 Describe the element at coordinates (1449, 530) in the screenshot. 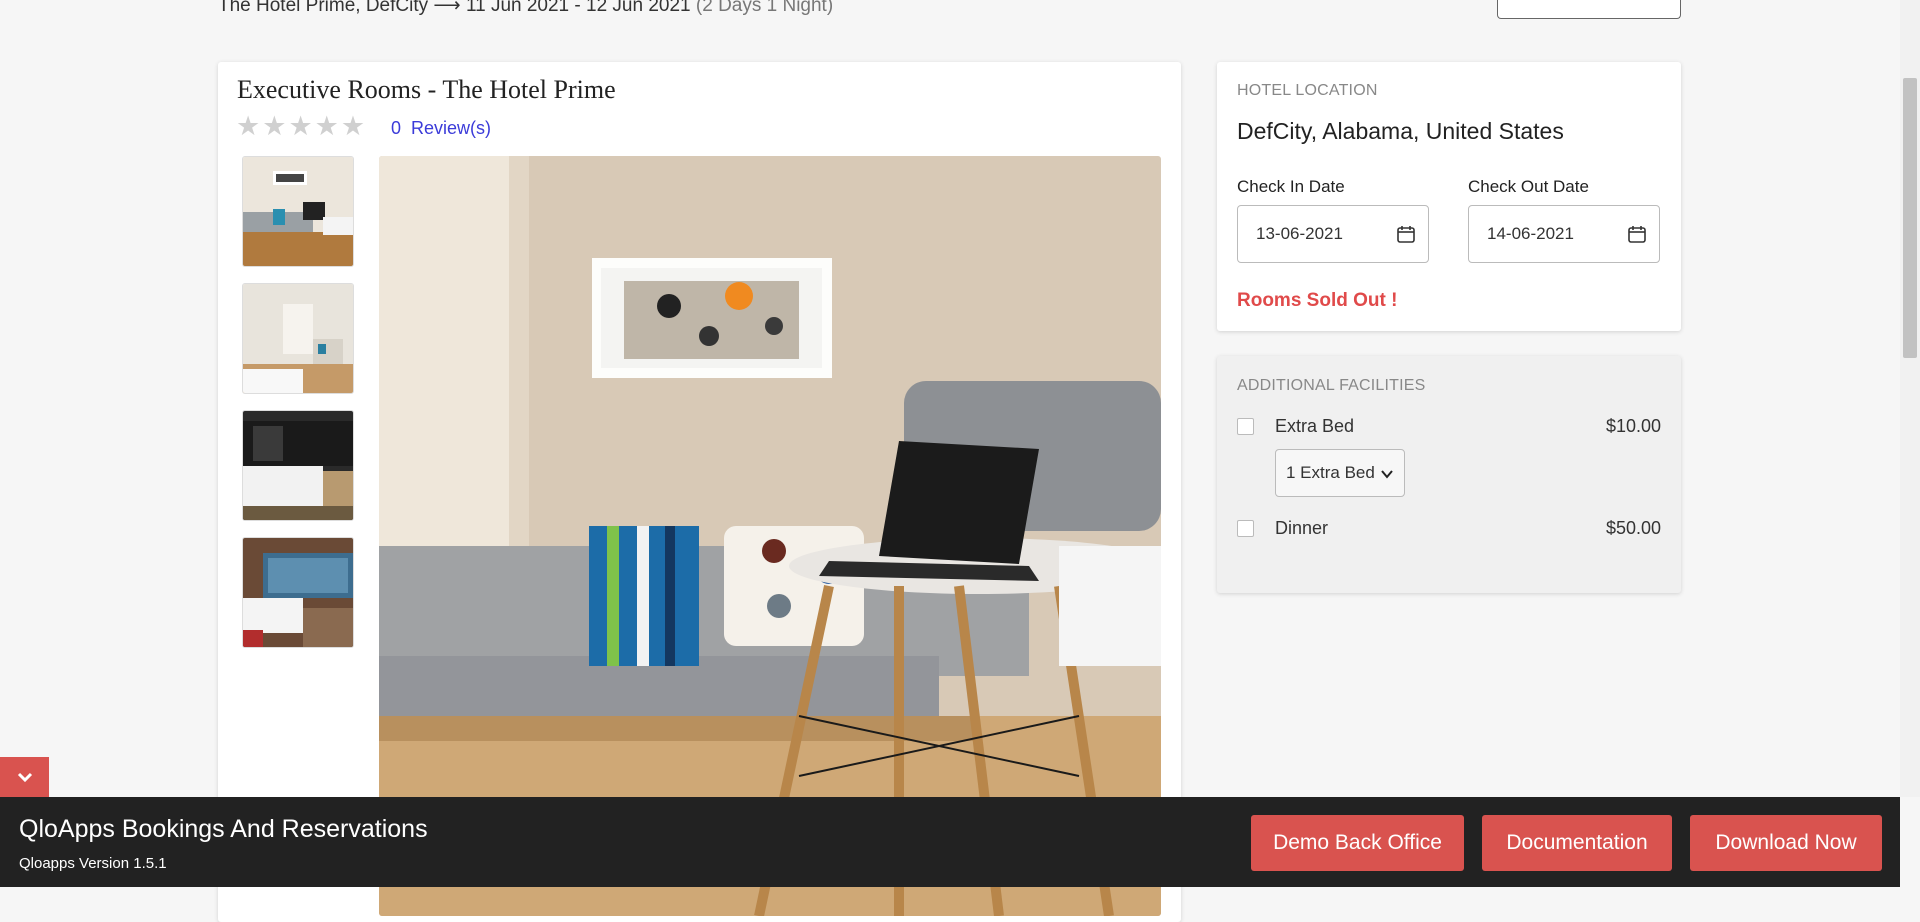

I see `facility-row-dinner: Dinner $50.00` at that location.